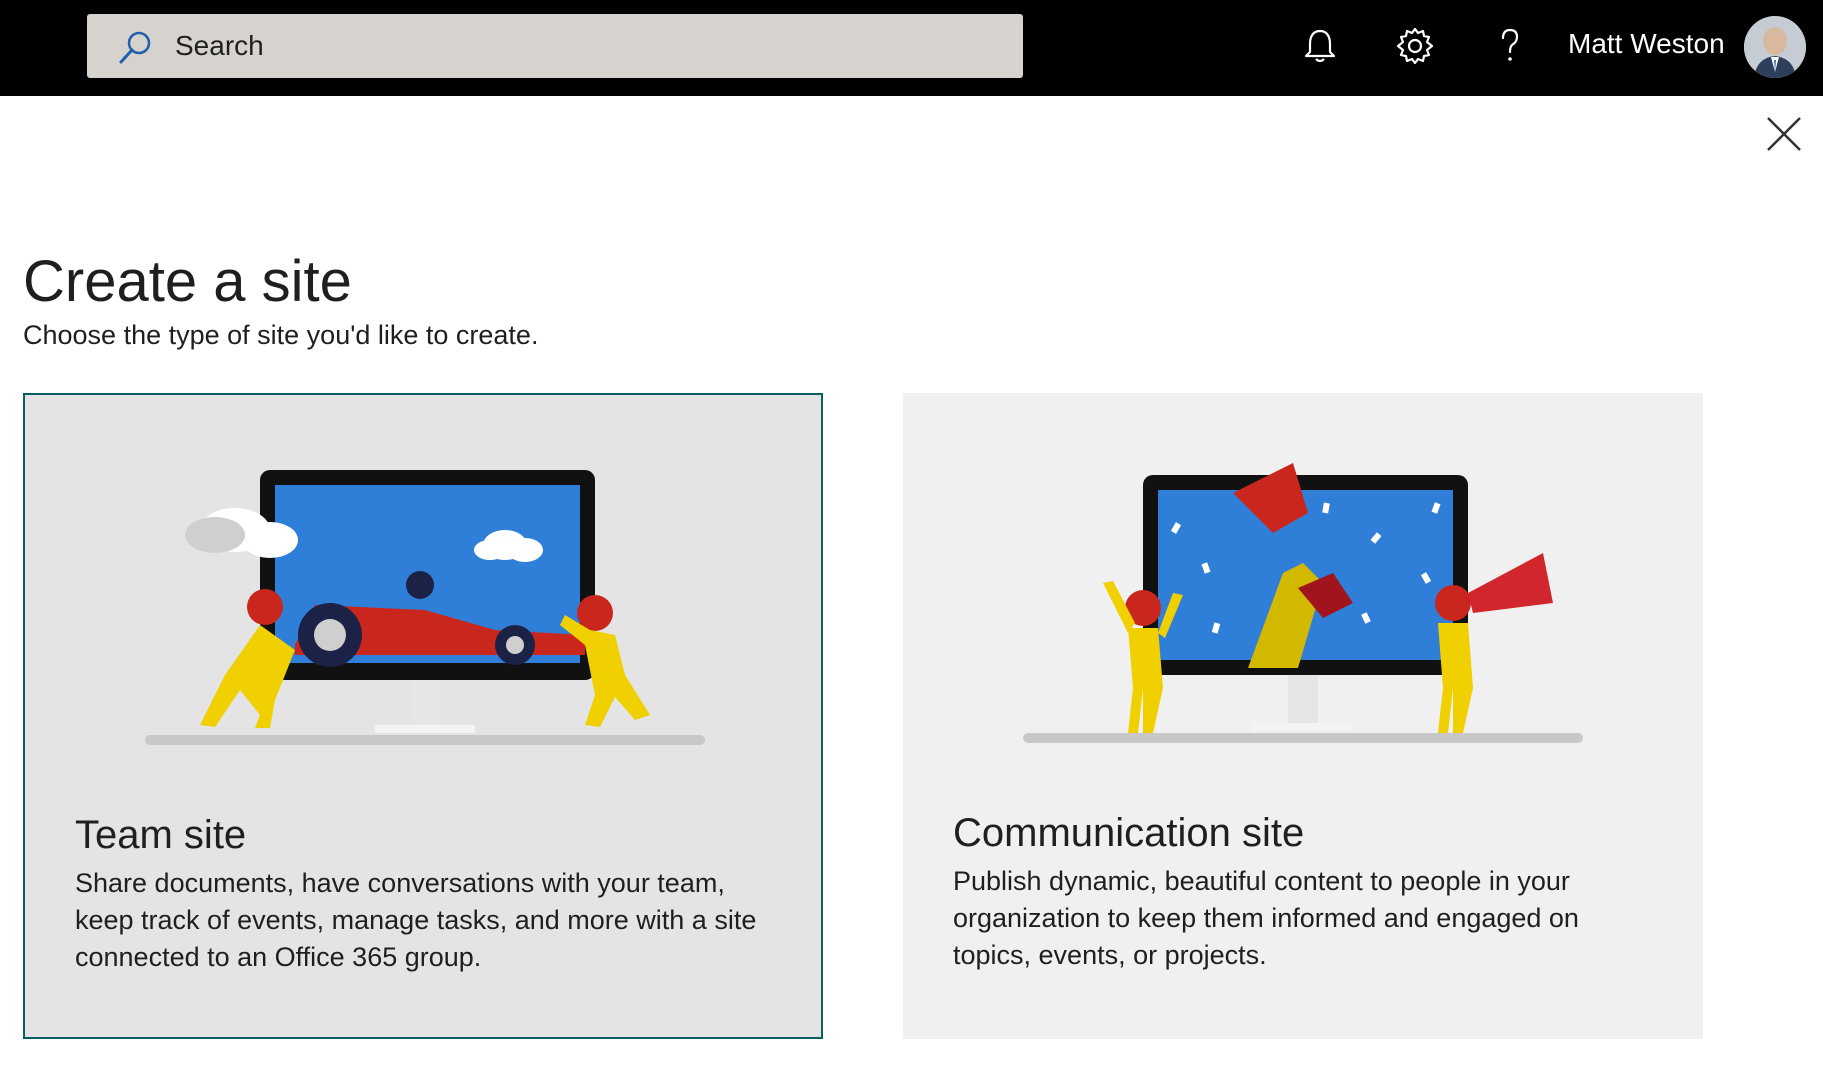  I want to click on avatar, so click(1775, 47).